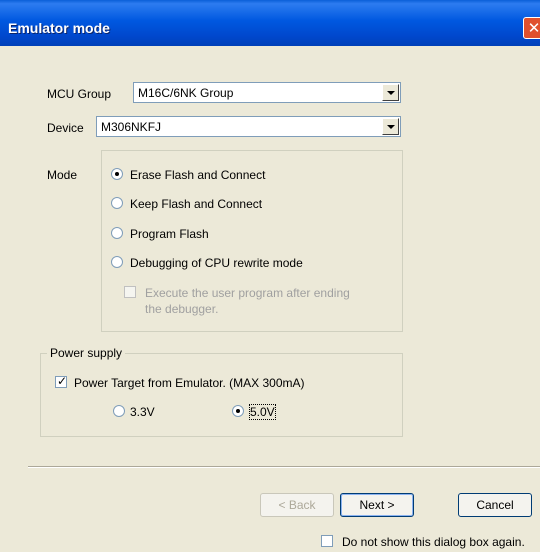  What do you see at coordinates (117, 174) in the screenshot?
I see `radio-erase-flash` at bounding box center [117, 174].